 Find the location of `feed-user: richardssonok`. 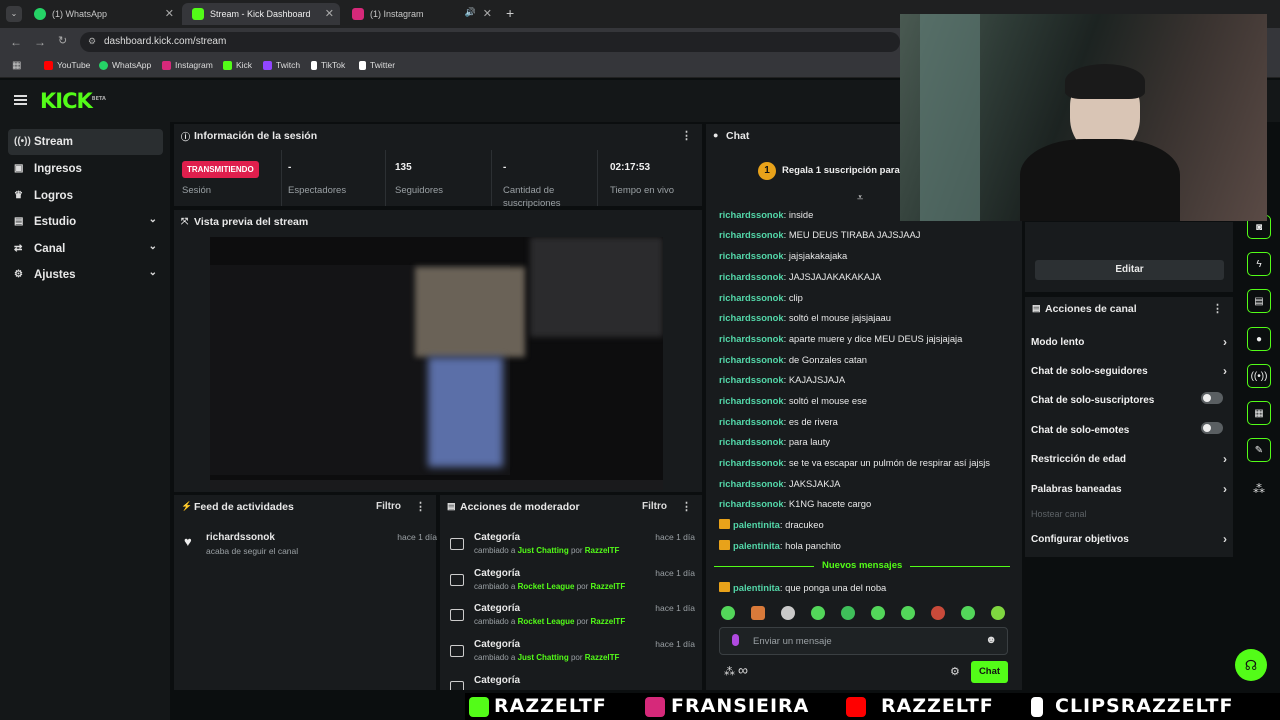

feed-user: richardssonok is located at coordinates (240, 537).